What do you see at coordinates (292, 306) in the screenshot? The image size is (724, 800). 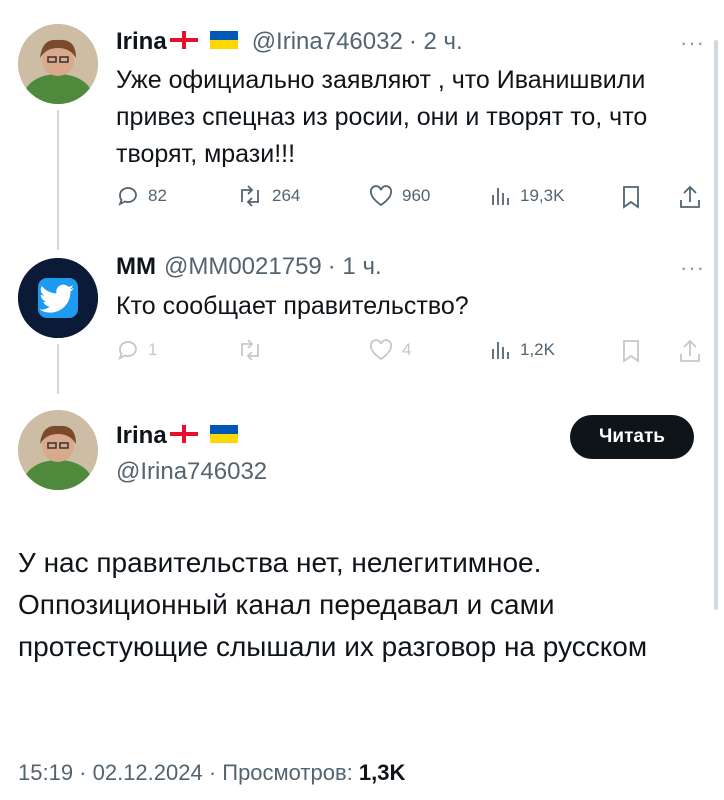 I see `tweet-text: Кто сообщает правительство?` at bounding box center [292, 306].